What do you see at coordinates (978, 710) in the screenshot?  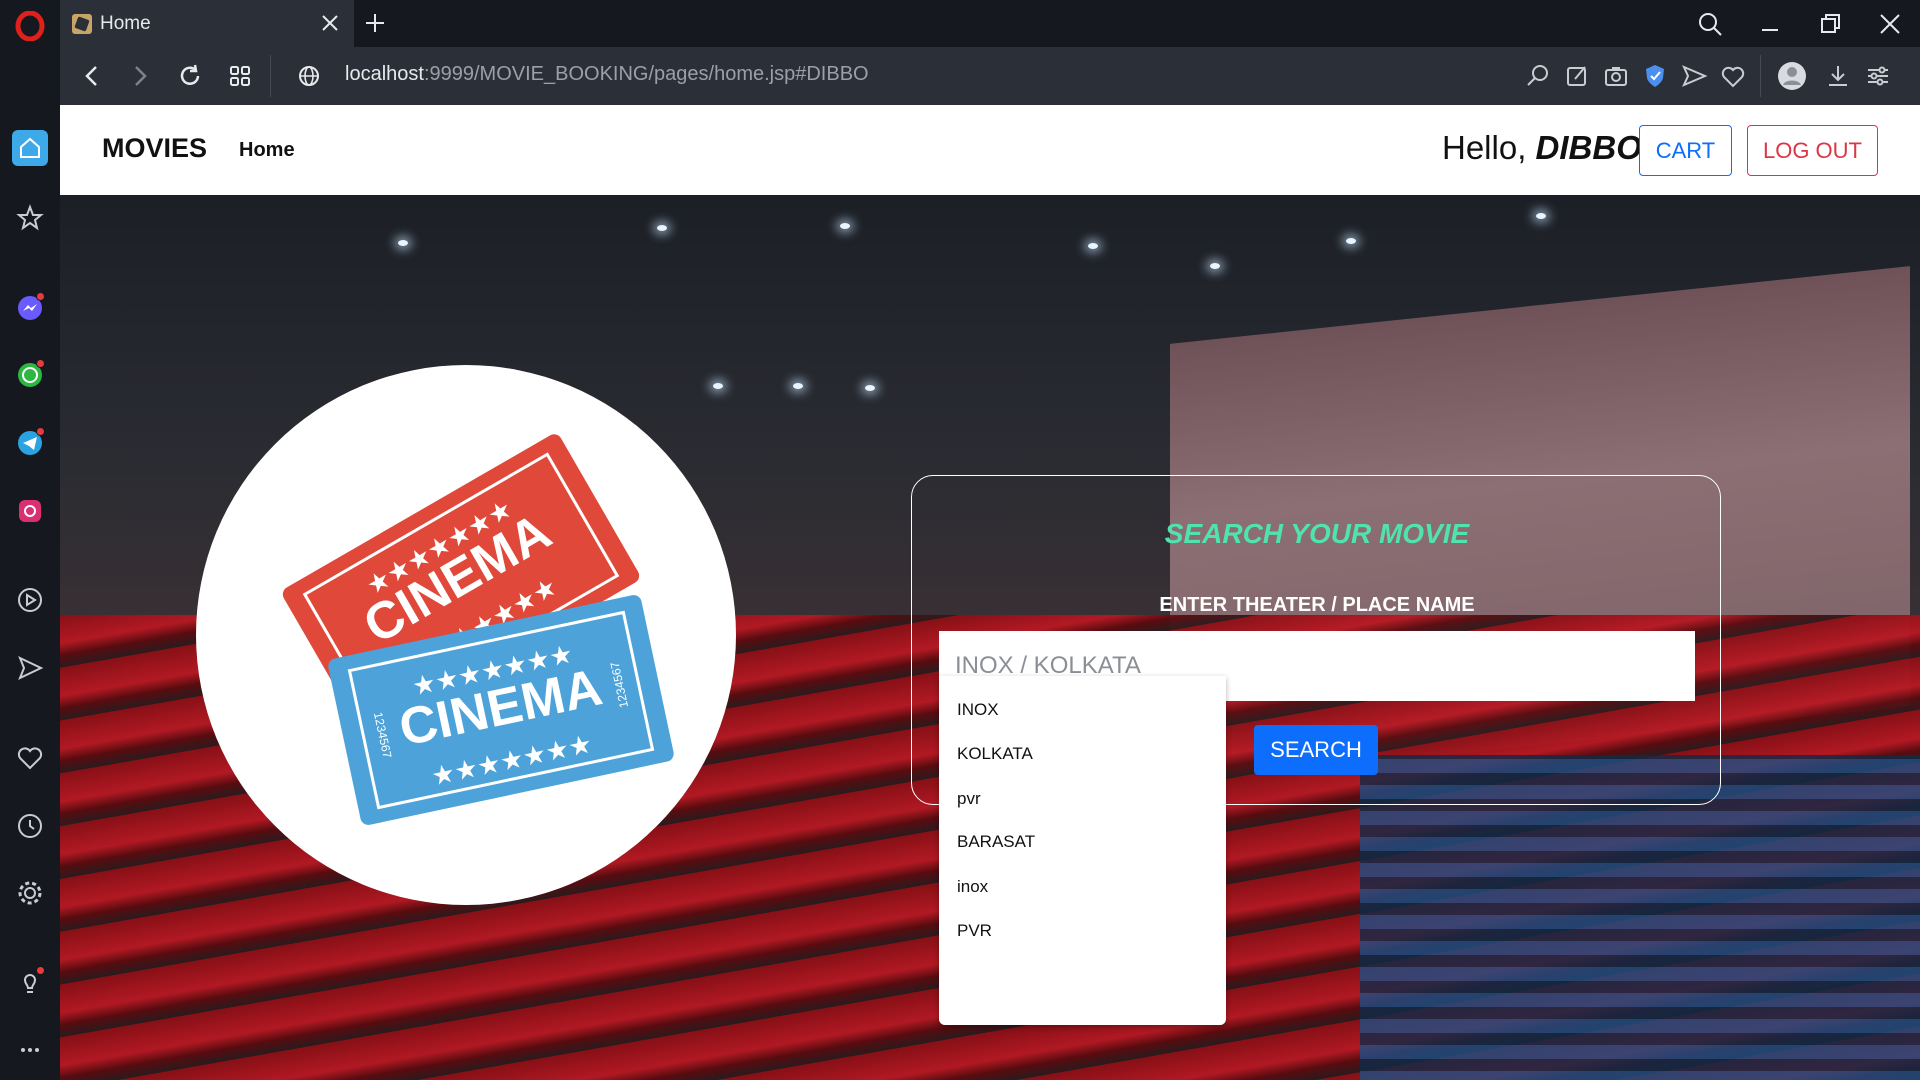 I see `suggestion-item: INOX` at bounding box center [978, 710].